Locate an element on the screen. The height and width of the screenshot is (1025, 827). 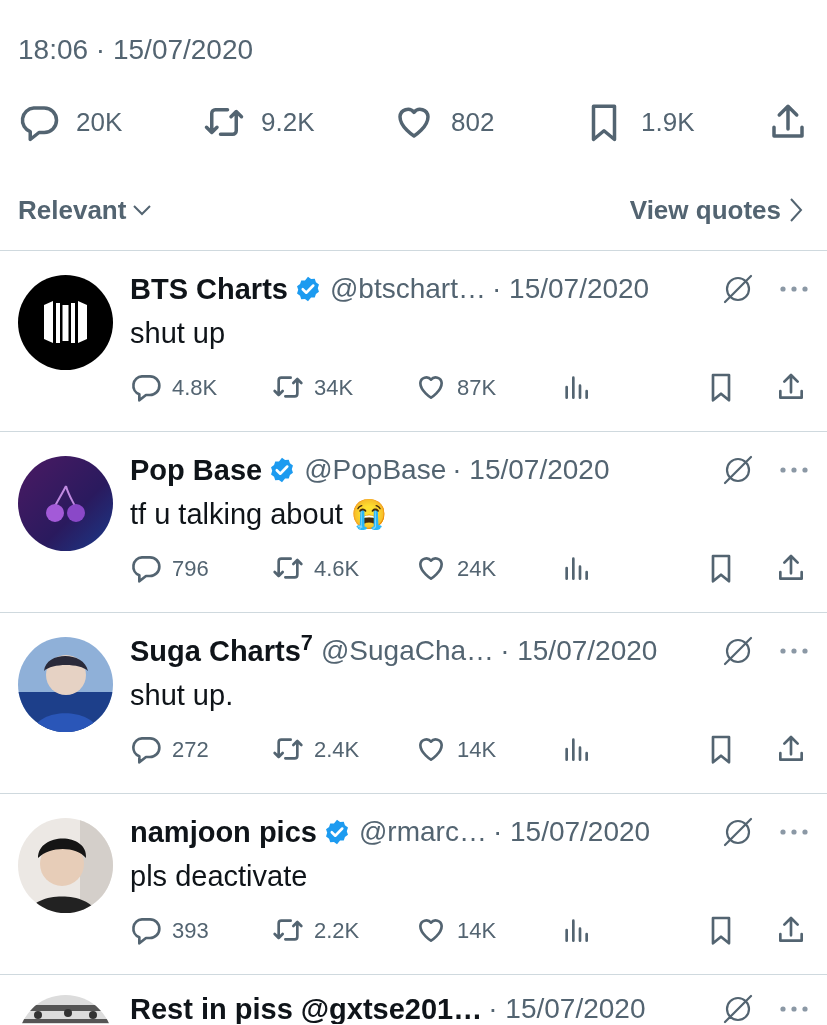
action-count: 24K is located at coordinates (477, 568).